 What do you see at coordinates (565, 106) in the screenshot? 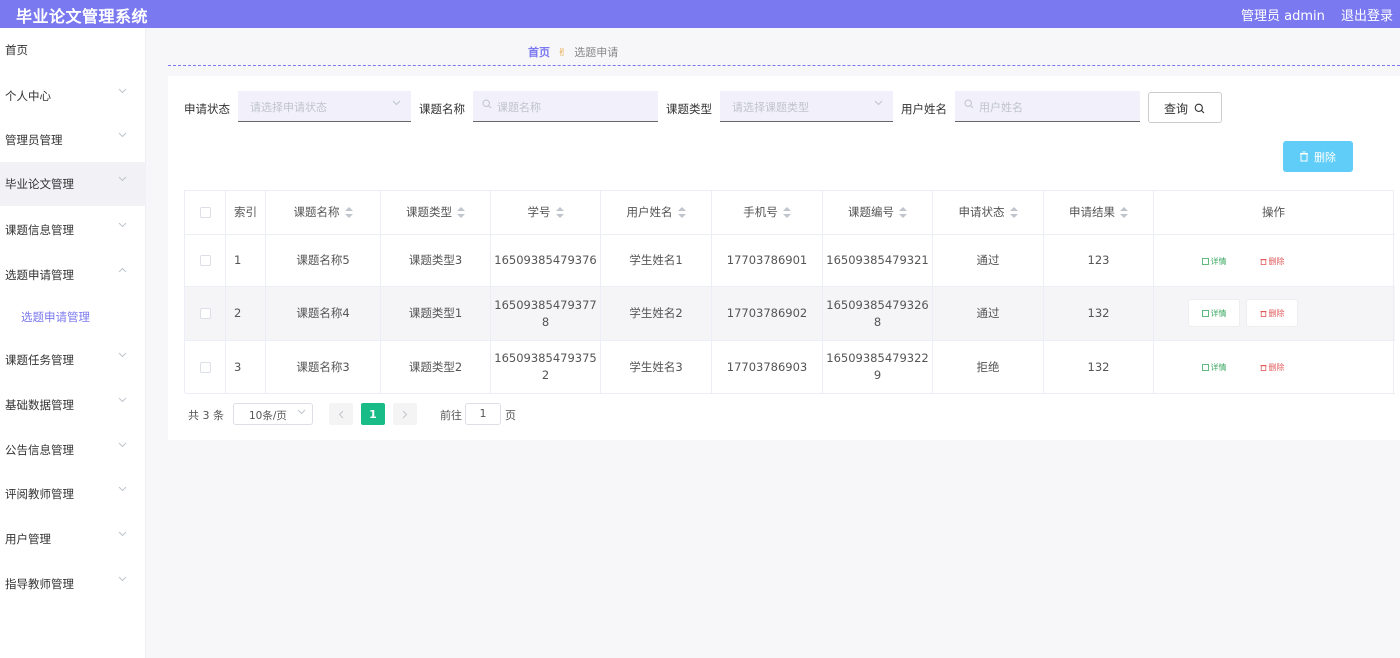
I see `topic-name-input: 课题名称` at bounding box center [565, 106].